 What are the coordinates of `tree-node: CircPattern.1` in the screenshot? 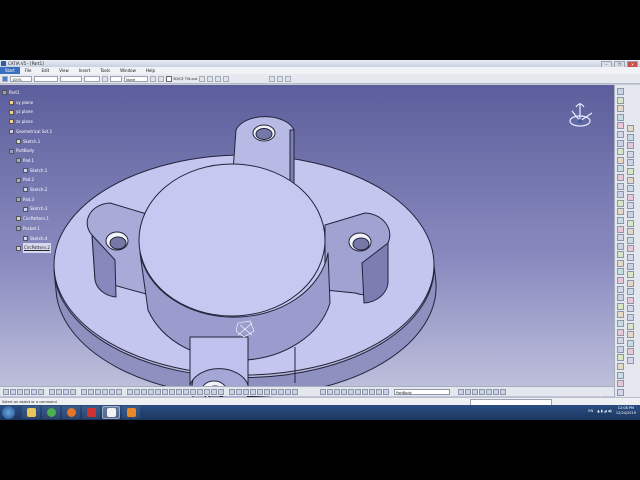 It's located at (34, 219).